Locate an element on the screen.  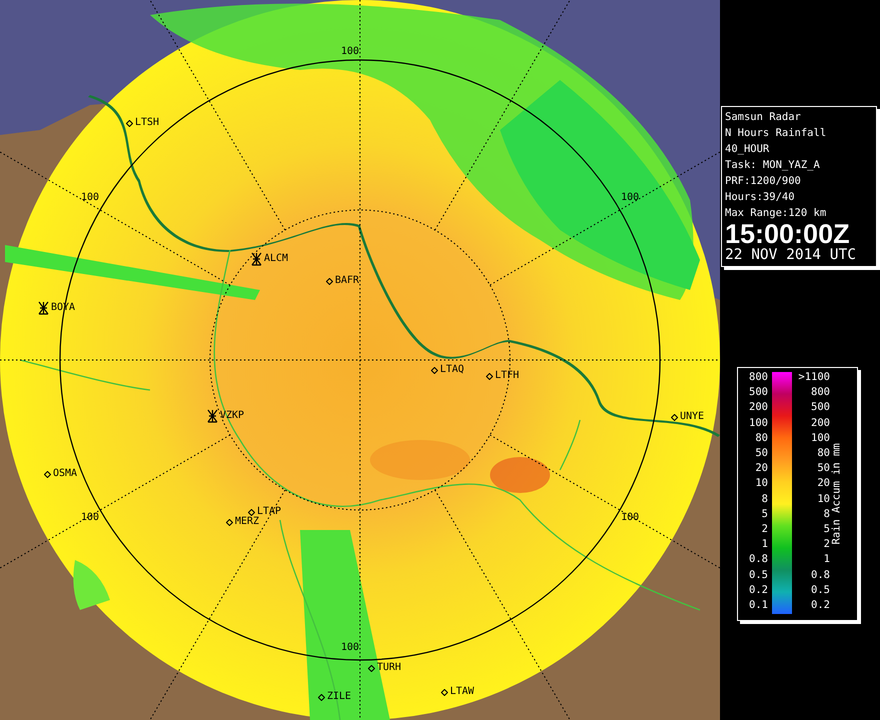
site-label: UNYE is located at coordinates (692, 417).